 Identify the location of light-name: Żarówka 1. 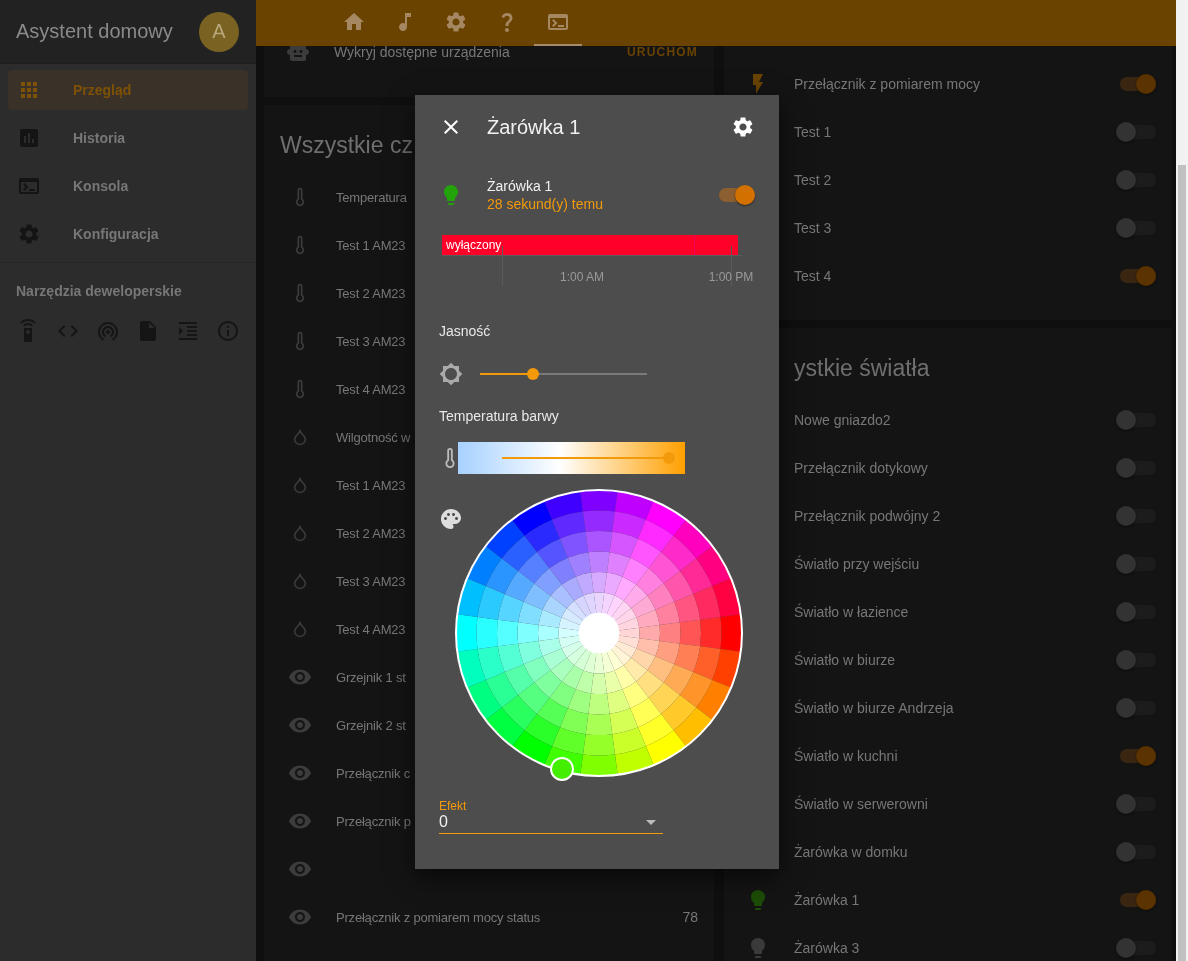
(827, 900).